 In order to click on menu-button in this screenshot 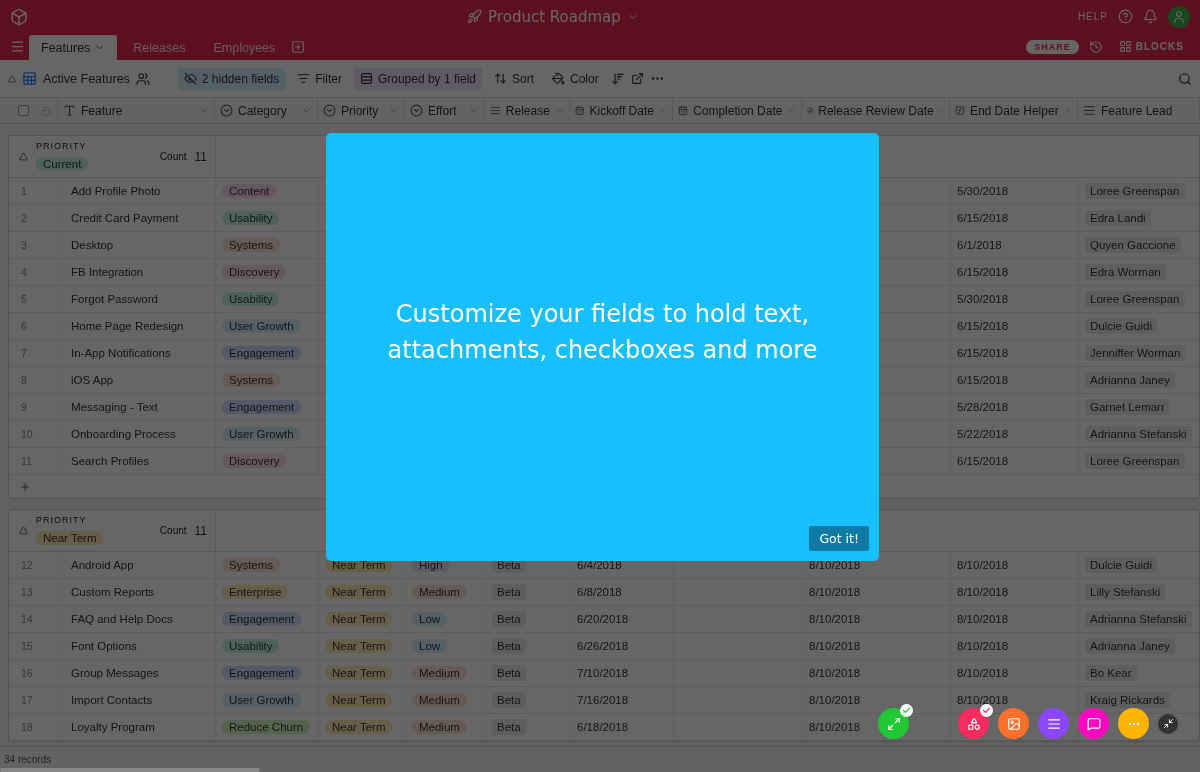, I will do `click(17, 46)`.